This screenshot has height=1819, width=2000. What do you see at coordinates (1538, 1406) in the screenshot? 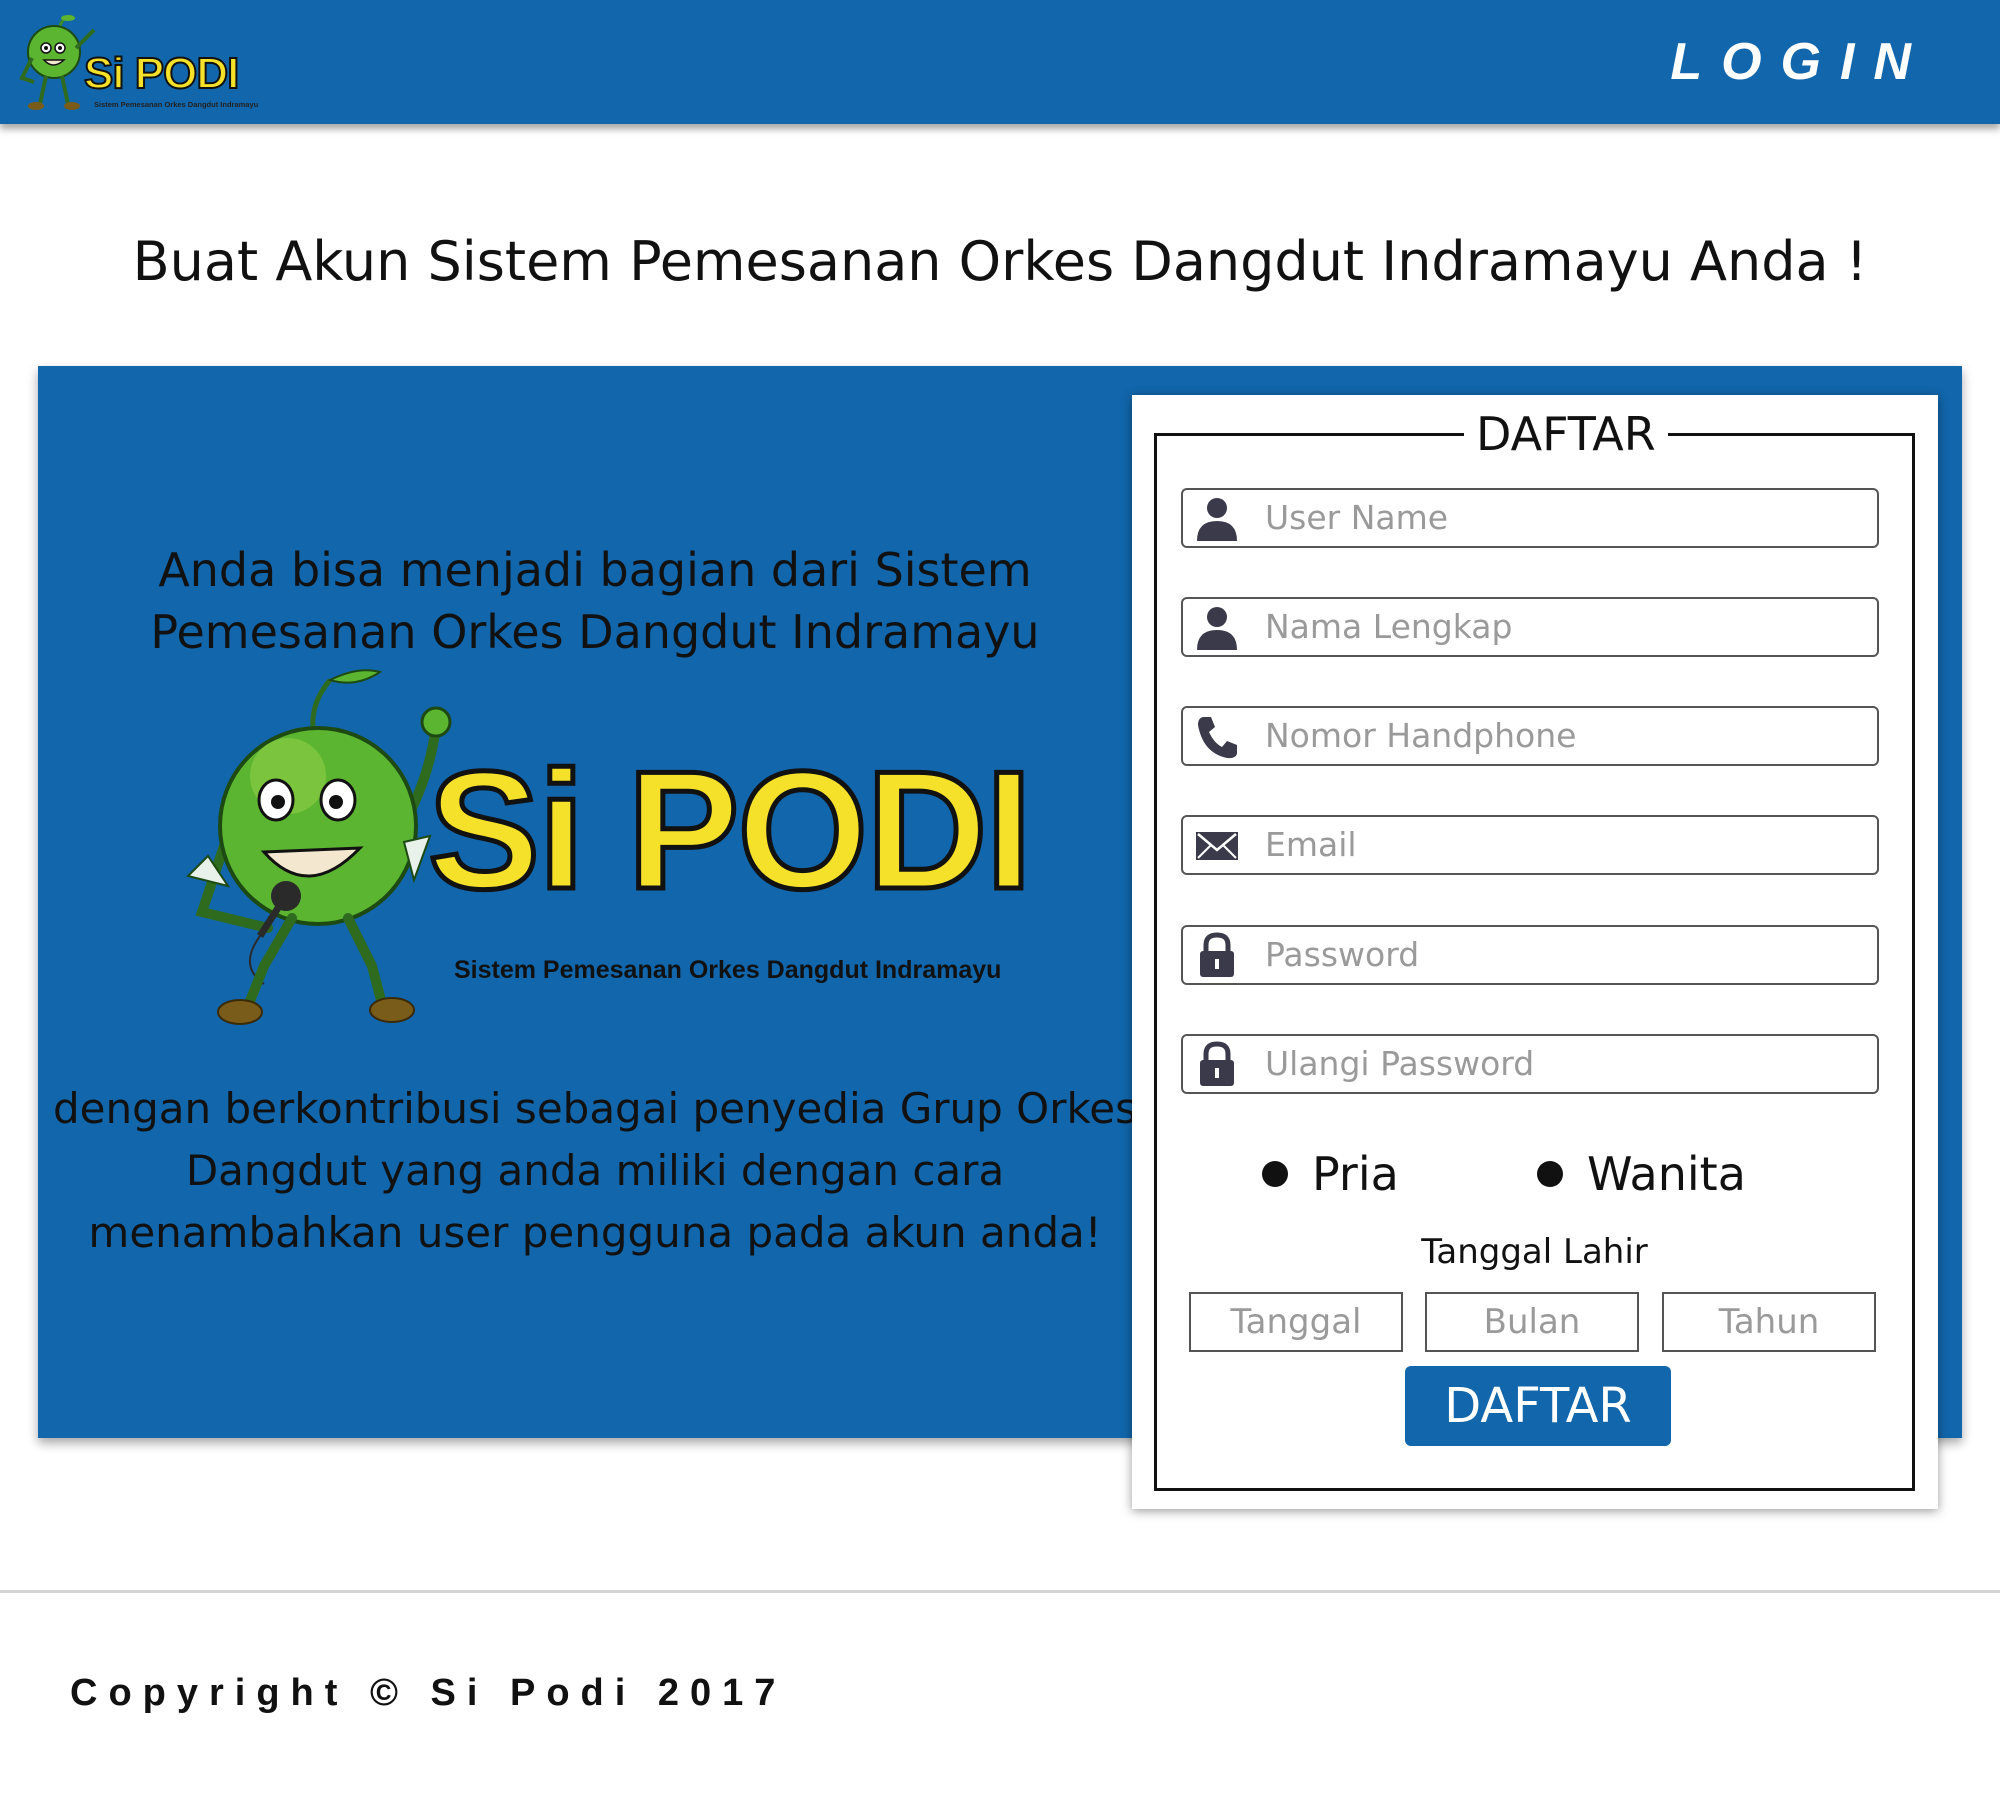
I see `register-button: DAFTAR` at bounding box center [1538, 1406].